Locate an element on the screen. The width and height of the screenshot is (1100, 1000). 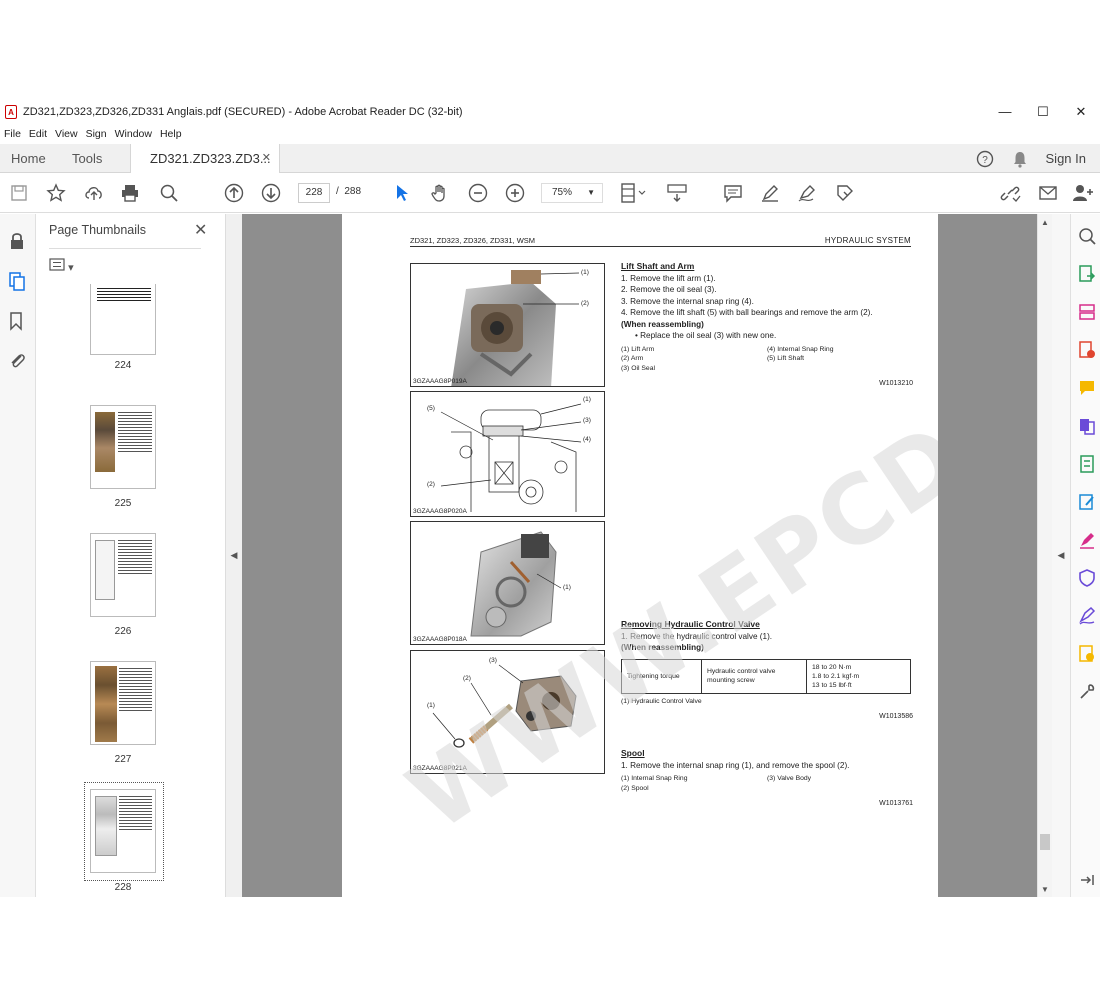
torque-value: 18 to 20 N·m is located at coordinates (832, 667).